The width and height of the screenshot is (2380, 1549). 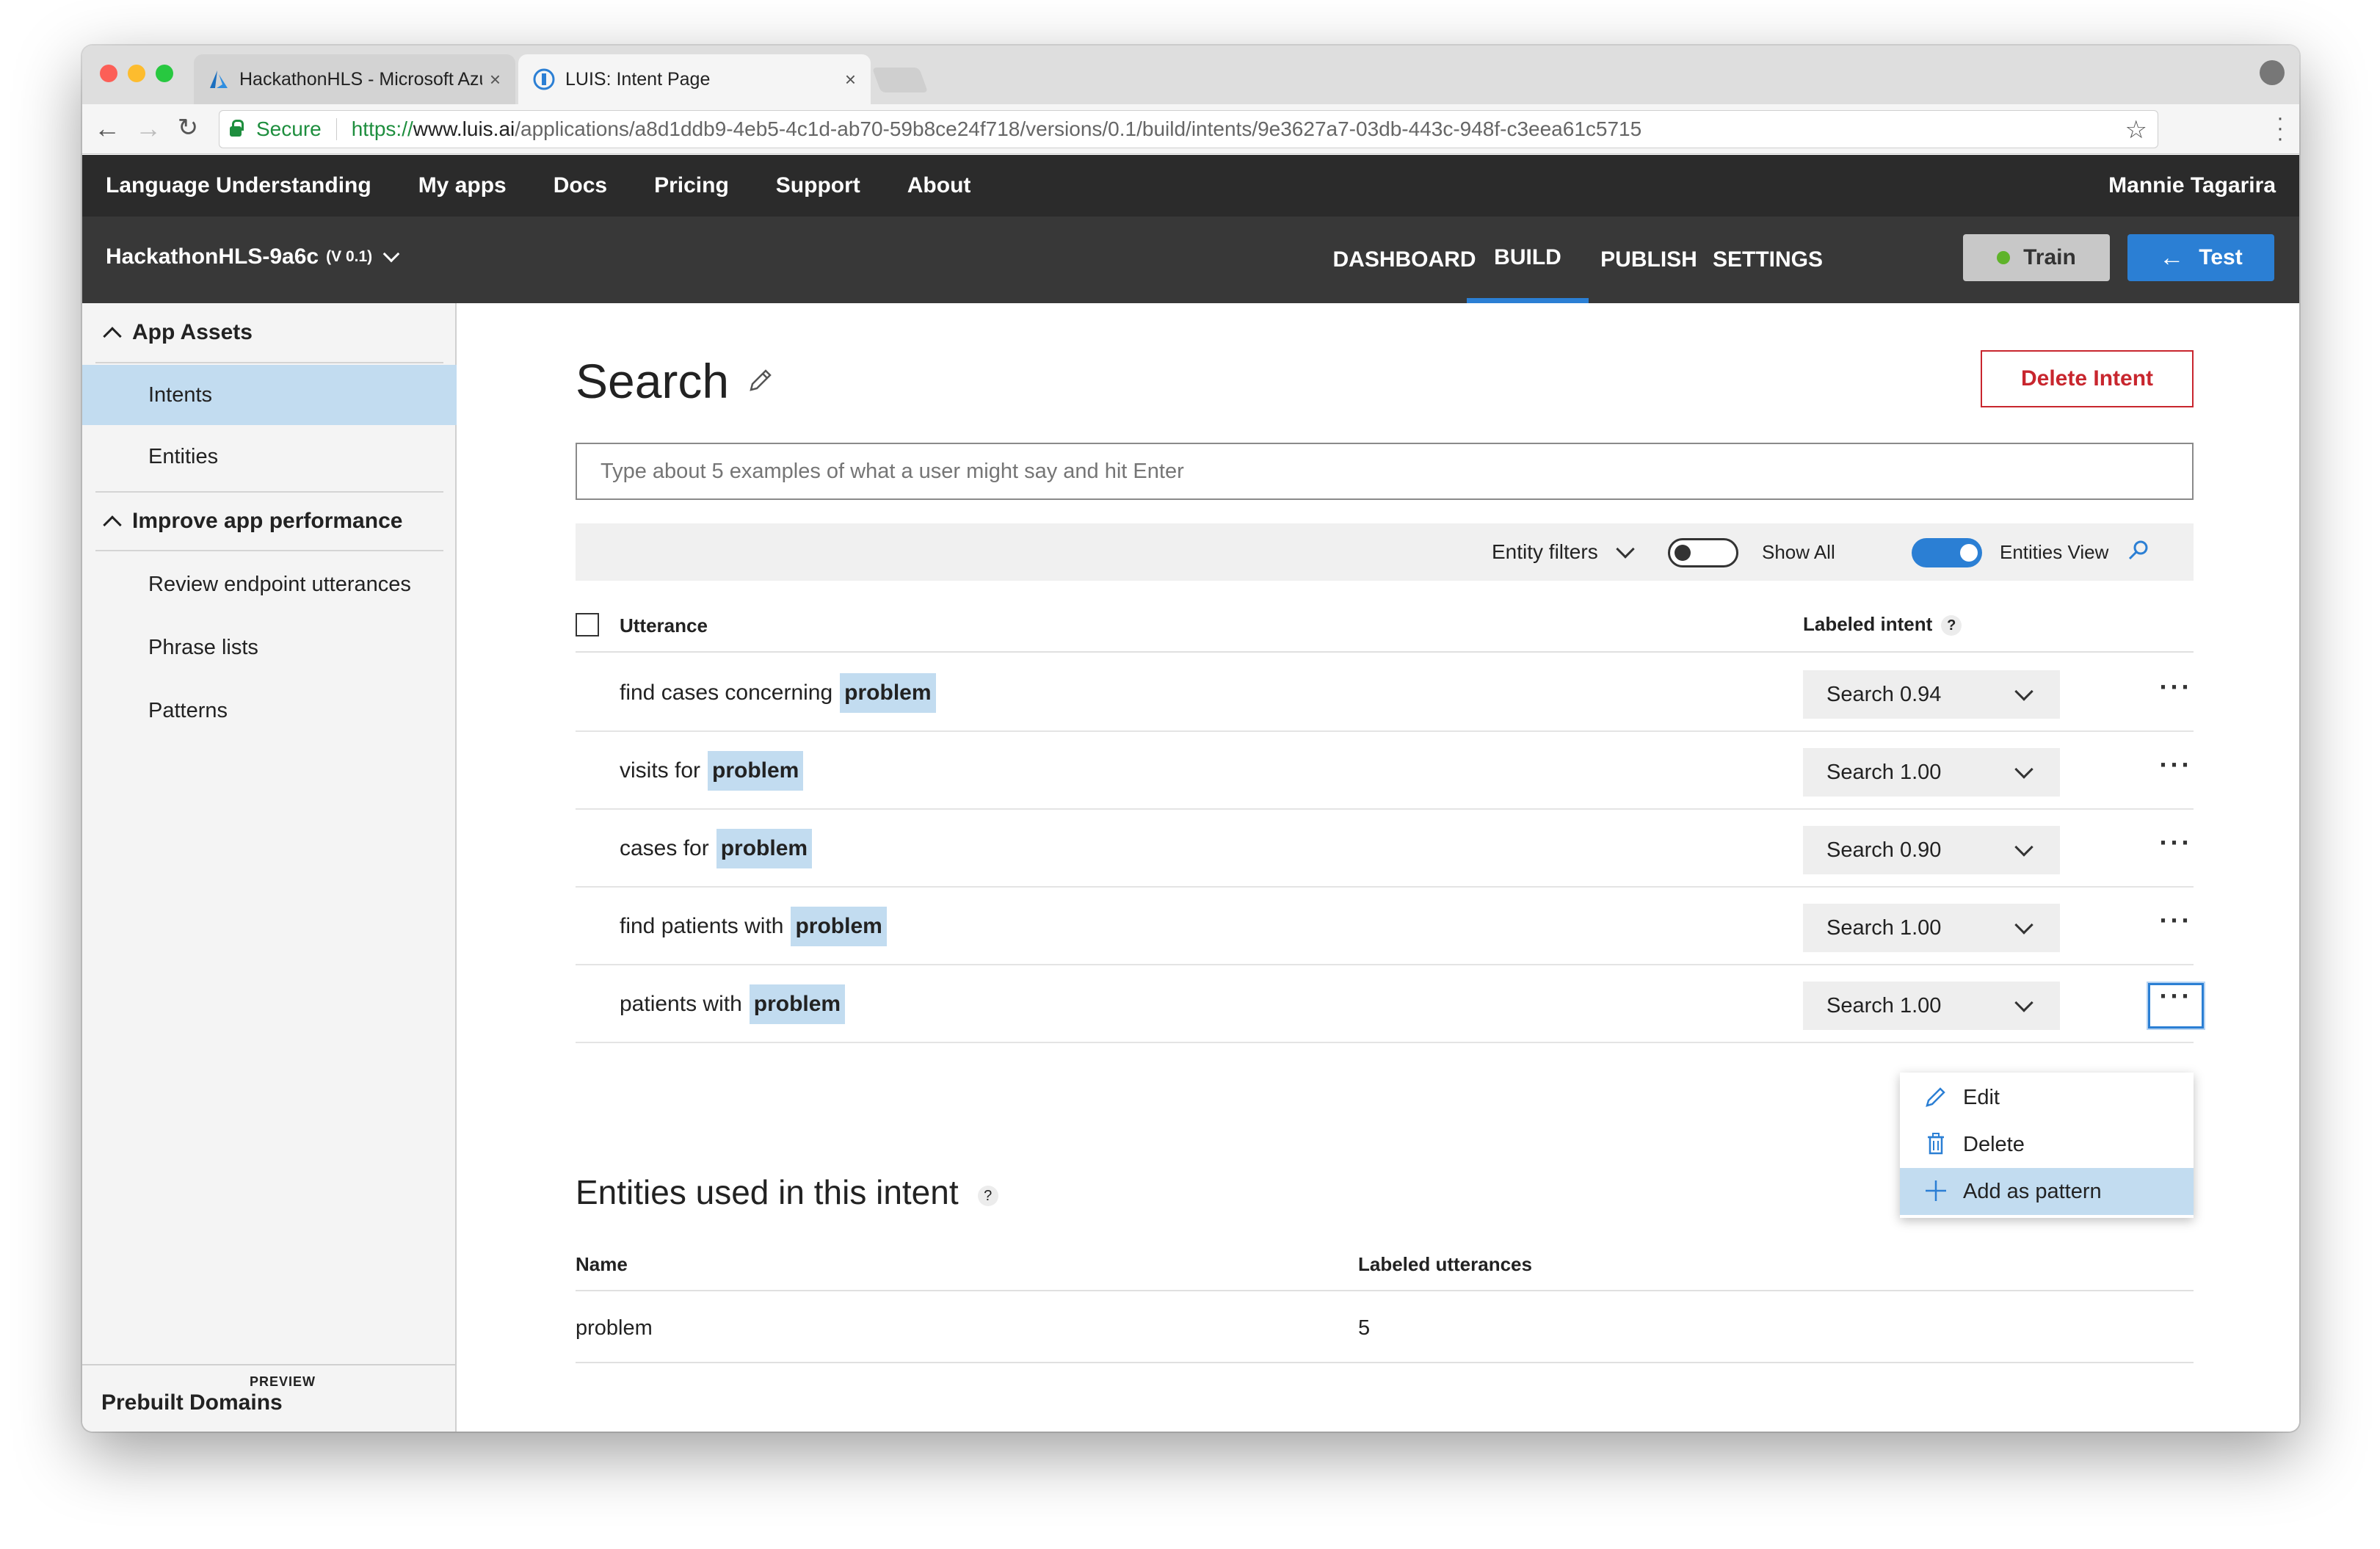 What do you see at coordinates (269, 457) in the screenshot?
I see `sidebar-item-entities: Entities` at bounding box center [269, 457].